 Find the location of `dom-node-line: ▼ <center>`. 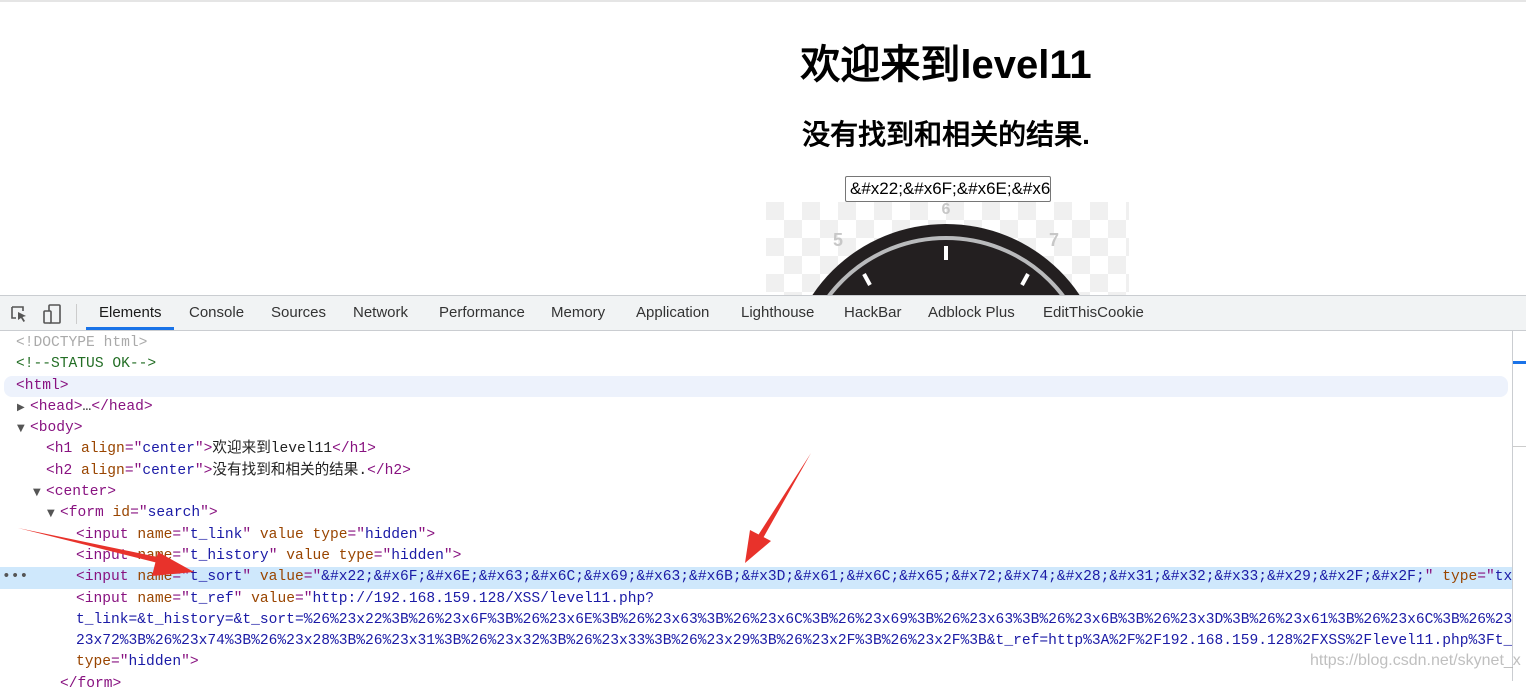

dom-node-line: ▼ <center> is located at coordinates (756, 492).